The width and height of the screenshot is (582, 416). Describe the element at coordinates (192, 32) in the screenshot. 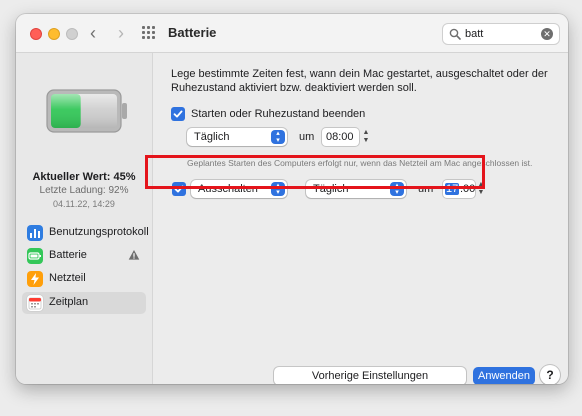

I see `window-title: Batterie` at that location.